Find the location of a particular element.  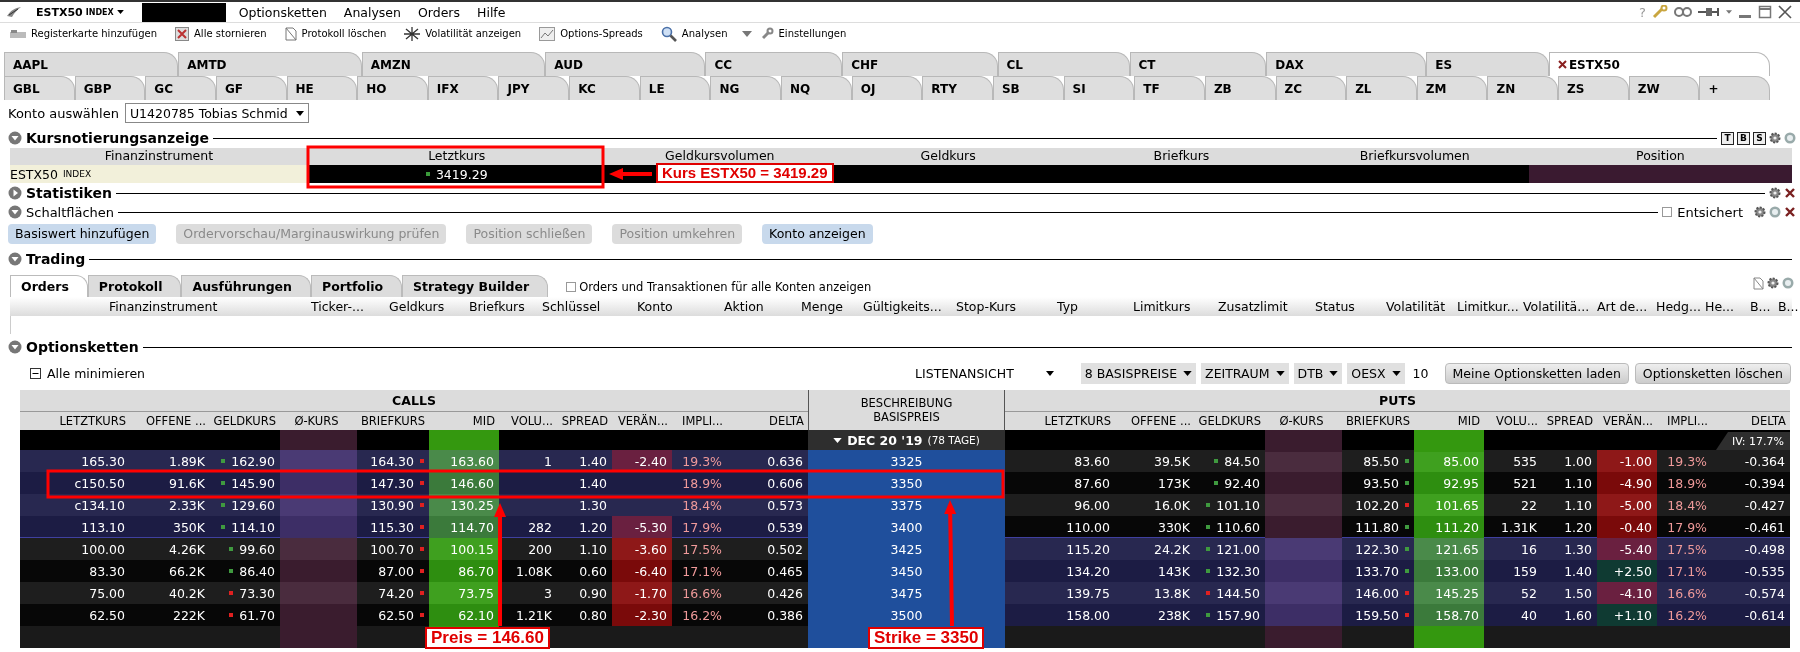

table-cell: 83.30 is located at coordinates (107, 571).